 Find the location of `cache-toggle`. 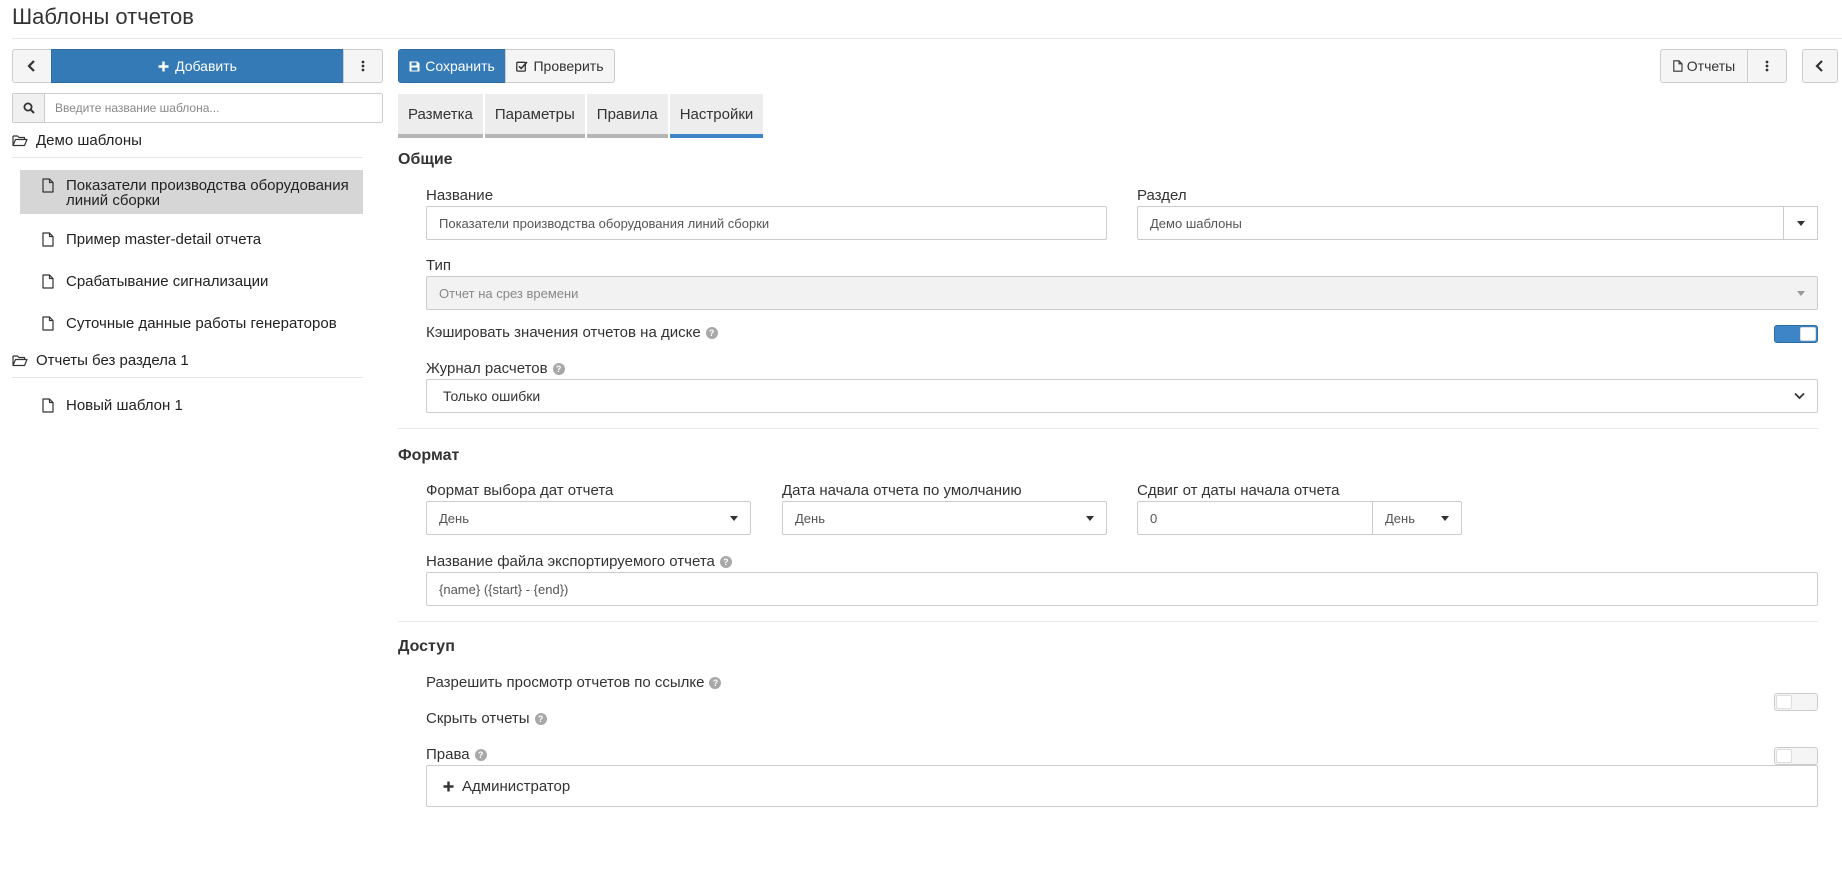

cache-toggle is located at coordinates (1796, 334).